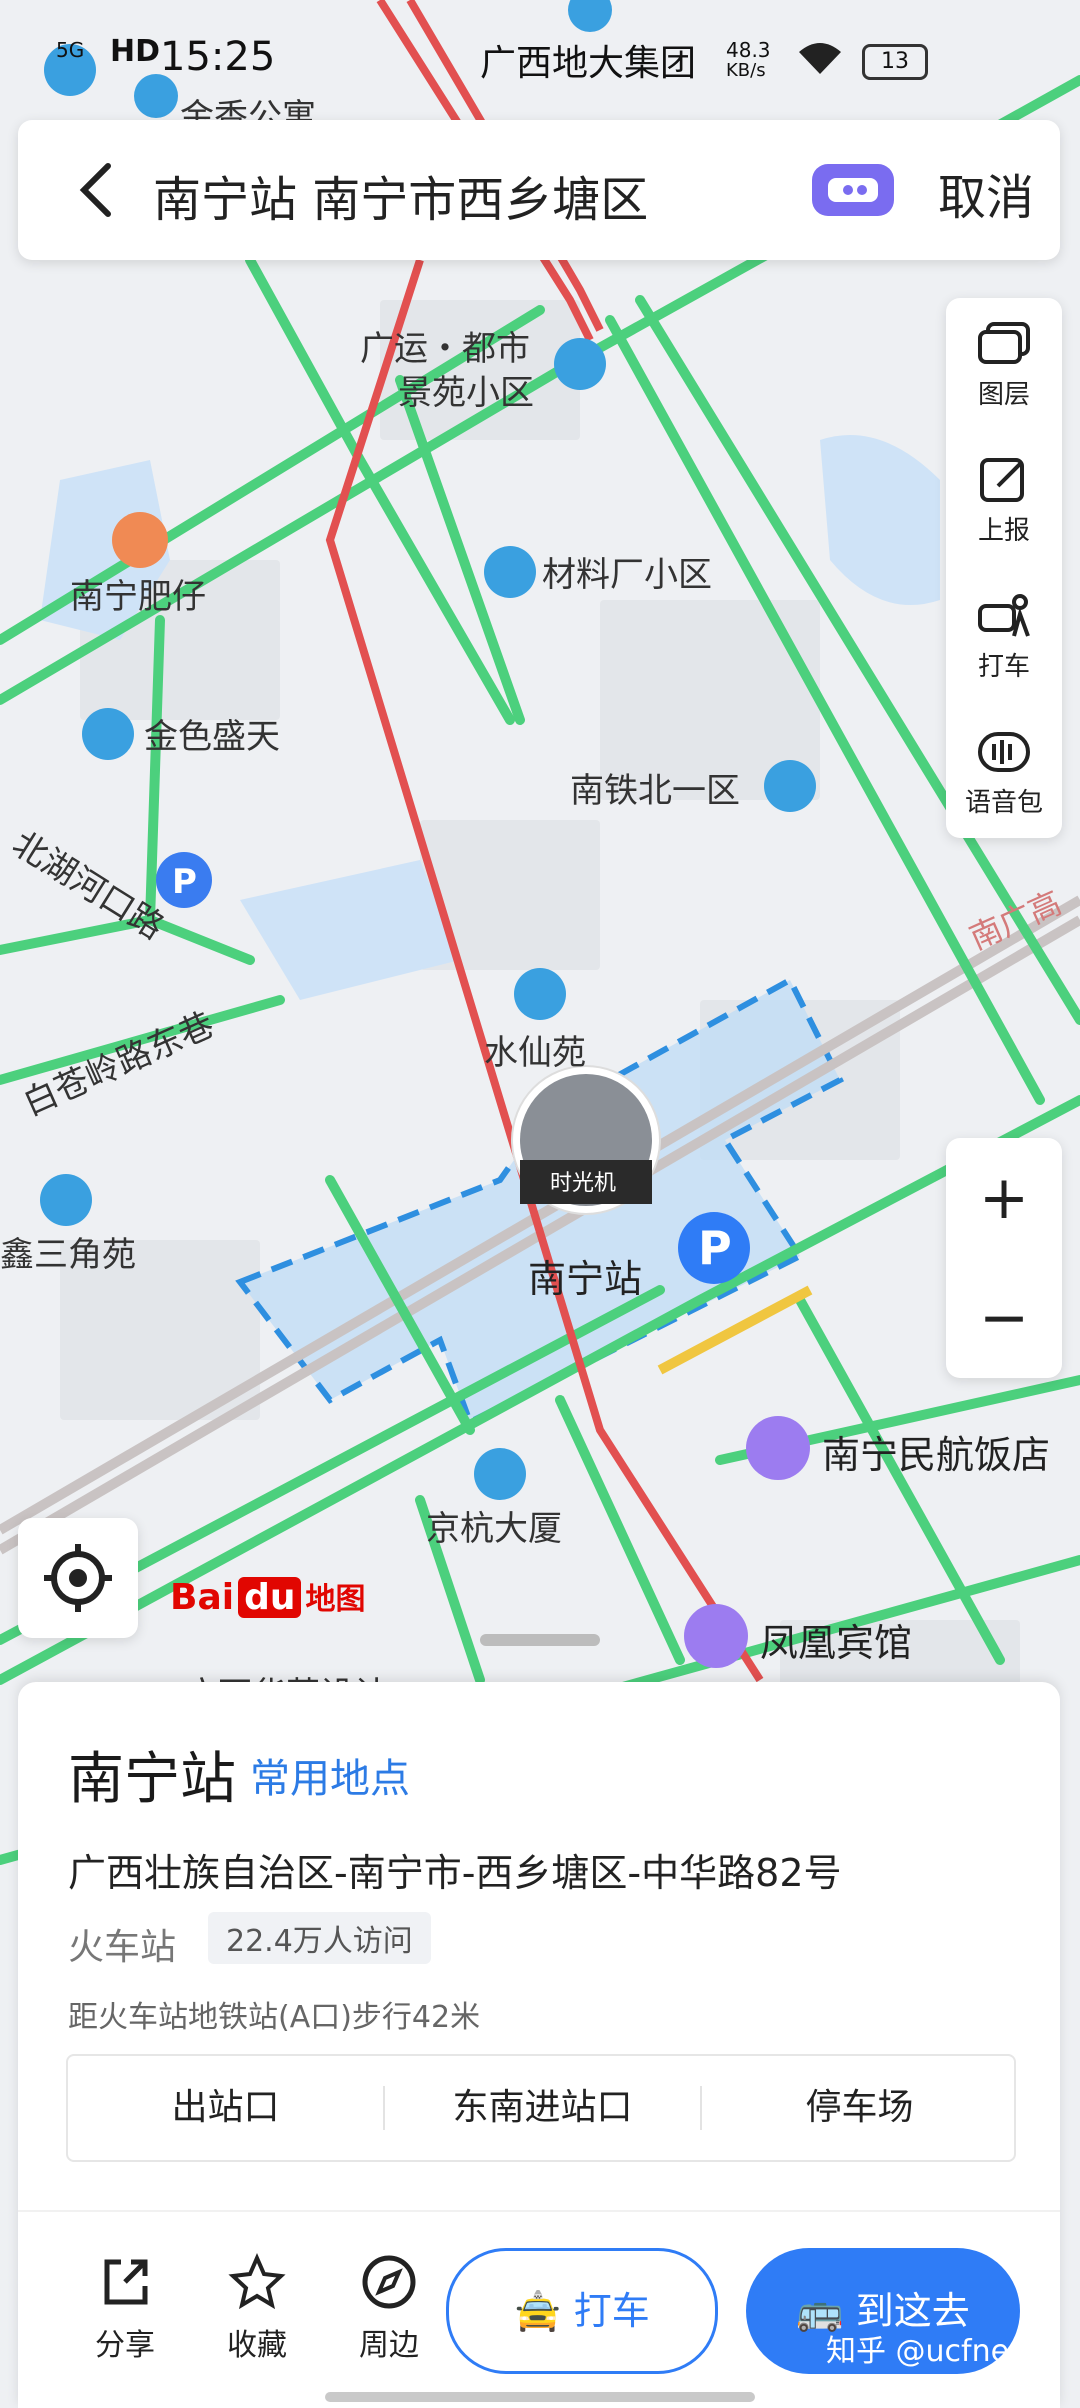  I want to click on layers-button: 图层, so click(1004, 363).